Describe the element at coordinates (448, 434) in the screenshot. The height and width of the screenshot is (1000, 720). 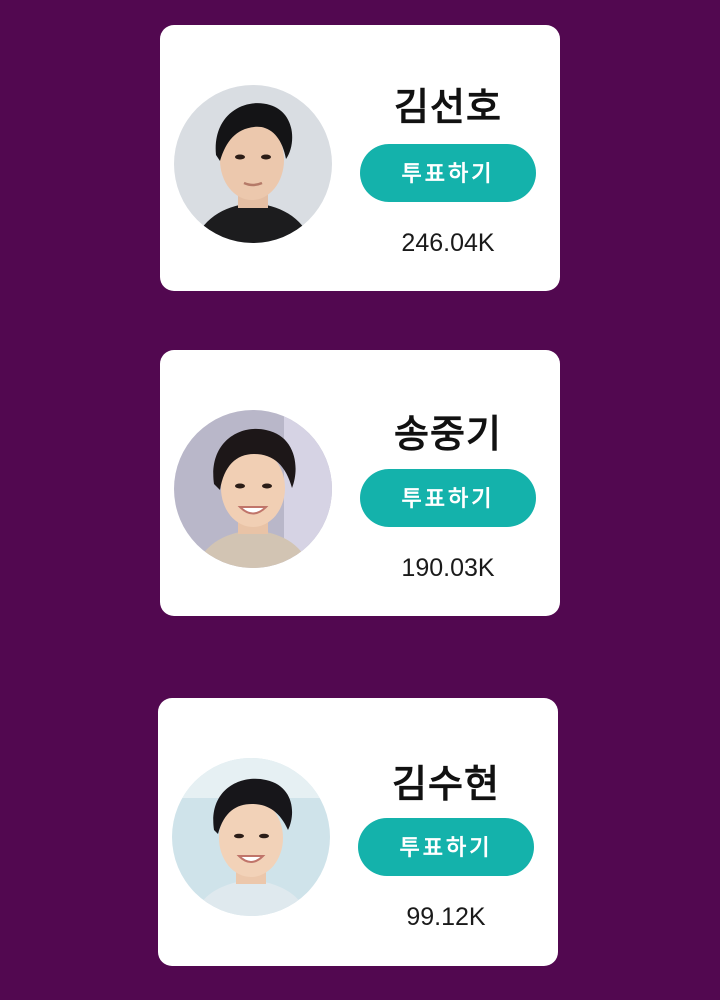
I see `candidate-name: 송중기` at that location.